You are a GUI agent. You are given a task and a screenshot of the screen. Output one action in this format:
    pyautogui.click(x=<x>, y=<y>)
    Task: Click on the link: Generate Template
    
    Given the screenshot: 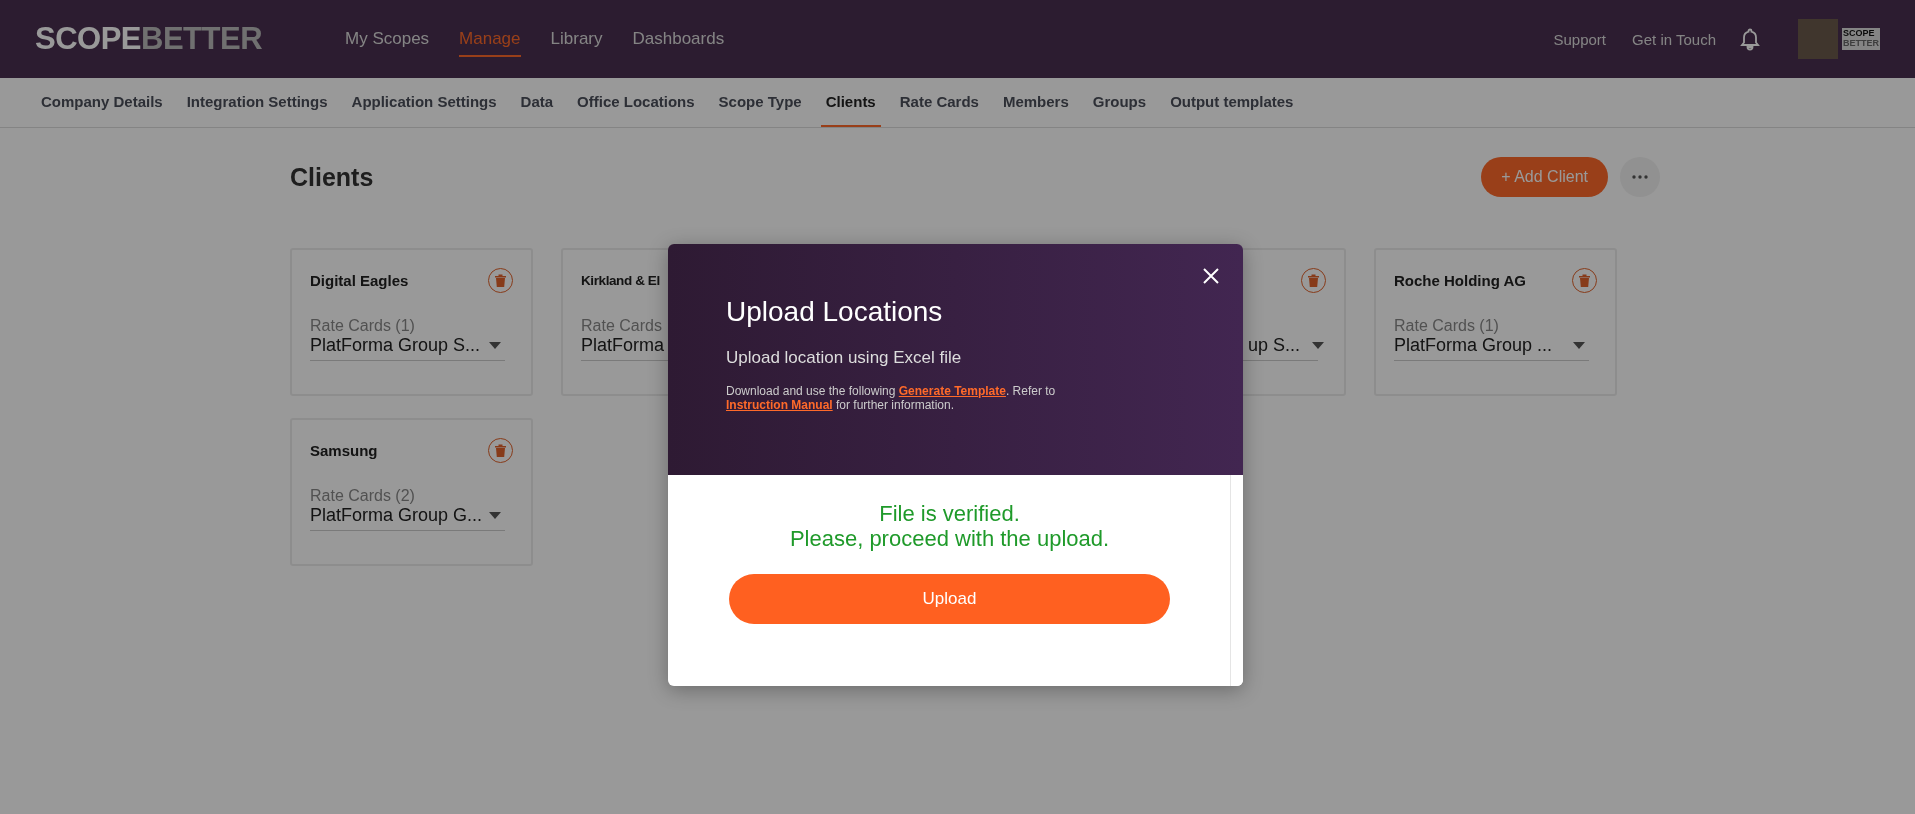 What is the action you would take?
    pyautogui.click(x=952, y=391)
    